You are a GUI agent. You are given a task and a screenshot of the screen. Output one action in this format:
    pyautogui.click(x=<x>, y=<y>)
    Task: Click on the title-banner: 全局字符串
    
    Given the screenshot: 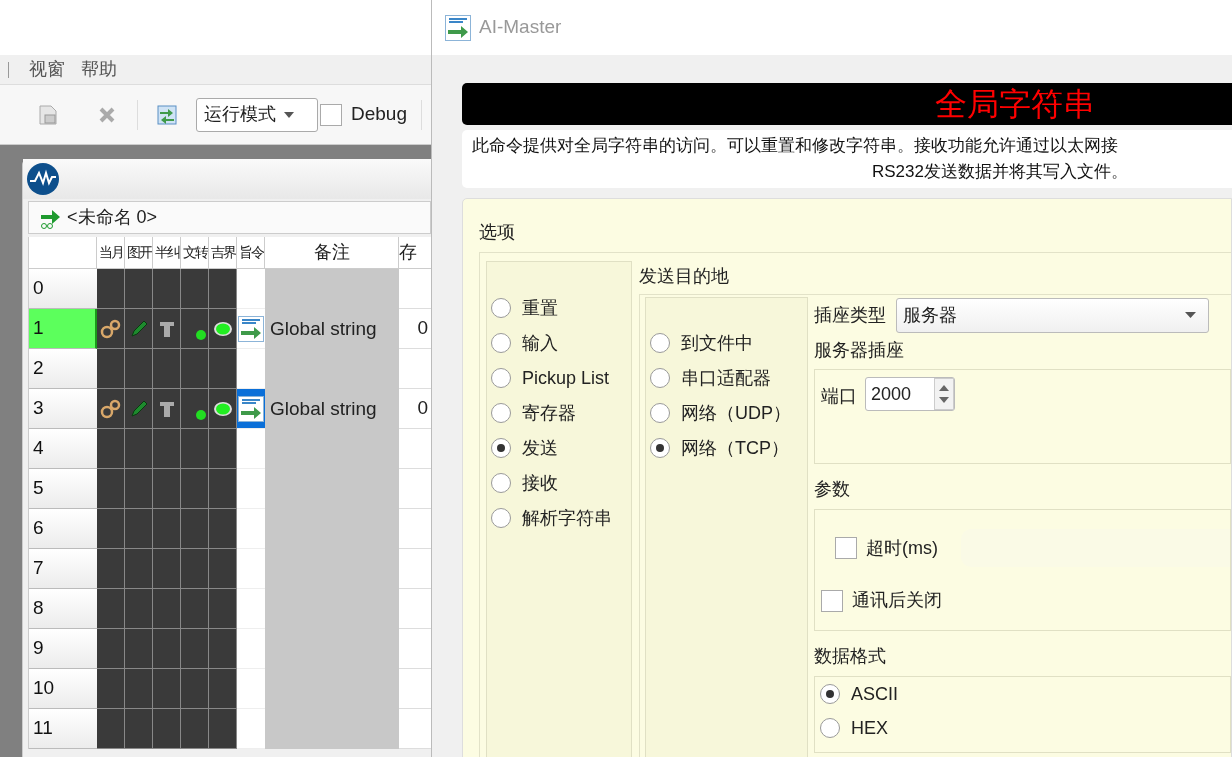 What is the action you would take?
    pyautogui.click(x=847, y=104)
    